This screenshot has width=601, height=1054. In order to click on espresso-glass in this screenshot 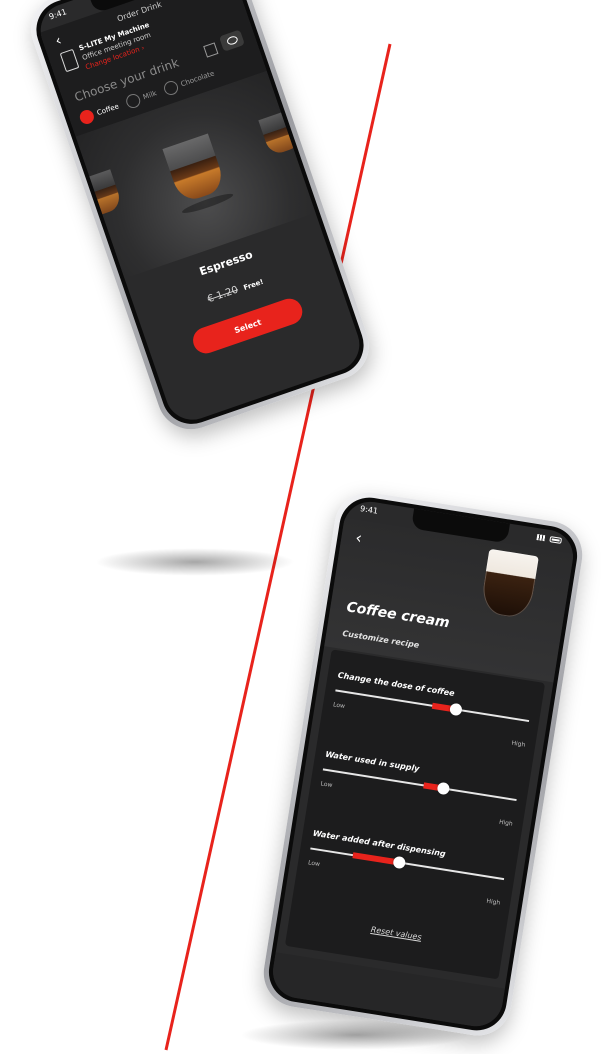, I will do `click(194, 168)`.